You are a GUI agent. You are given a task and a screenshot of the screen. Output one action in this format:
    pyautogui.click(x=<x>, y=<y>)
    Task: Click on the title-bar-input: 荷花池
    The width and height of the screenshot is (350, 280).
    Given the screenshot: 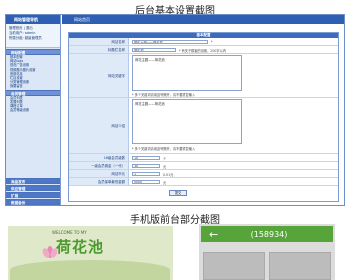 What is the action you would take?
    pyautogui.click(x=154, y=49)
    